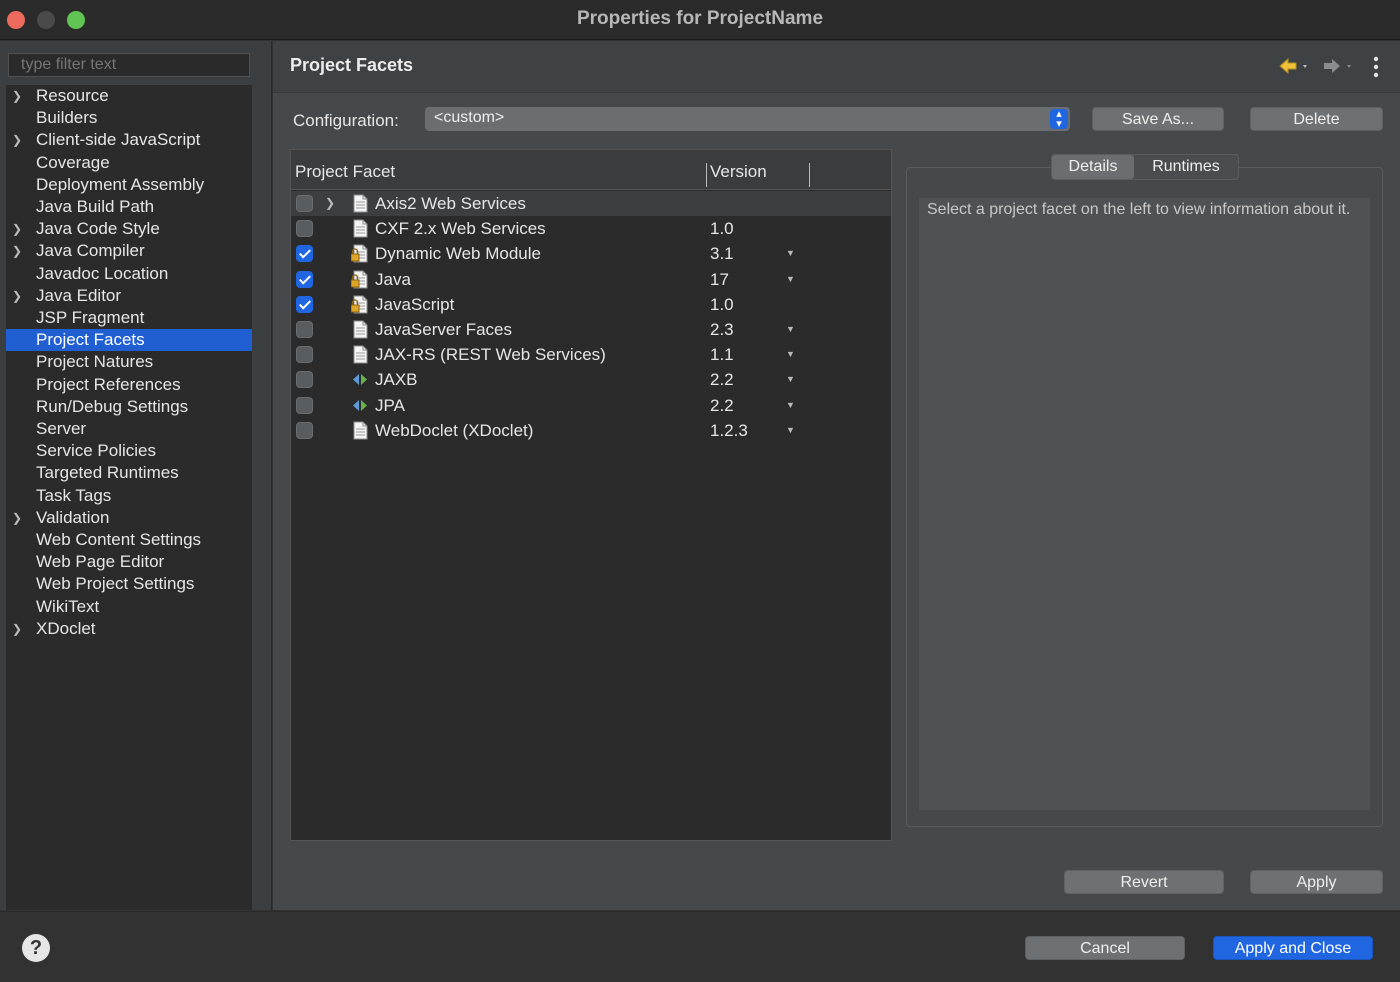 The image size is (1400, 982). I want to click on tree-item: ❯ Resource, so click(129, 96).